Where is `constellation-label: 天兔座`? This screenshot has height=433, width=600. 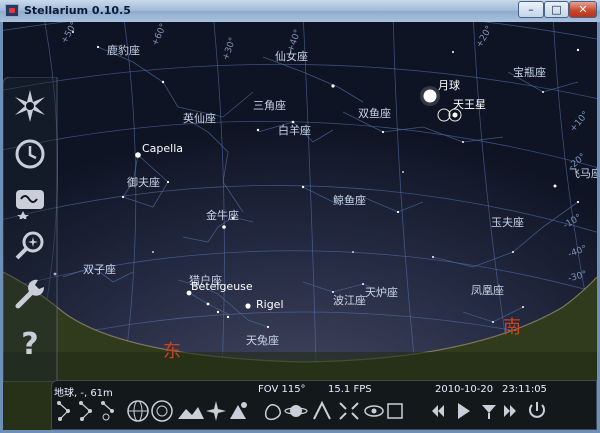 constellation-label: 天兔座 is located at coordinates (262, 340).